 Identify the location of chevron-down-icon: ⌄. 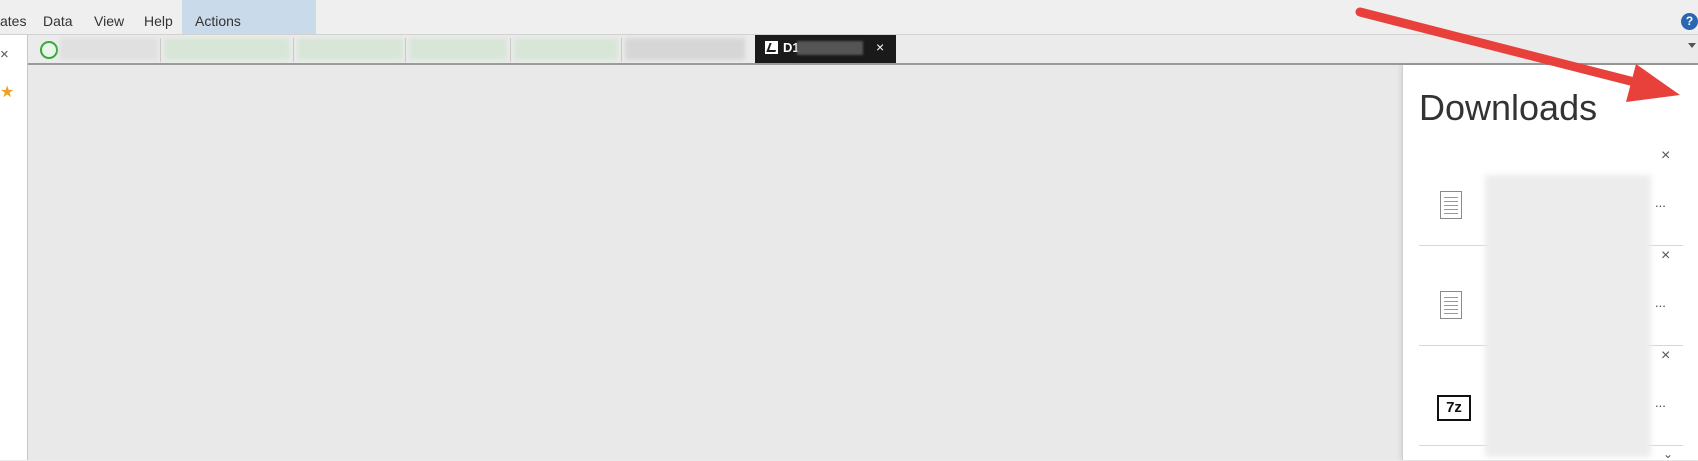
(1668, 454).